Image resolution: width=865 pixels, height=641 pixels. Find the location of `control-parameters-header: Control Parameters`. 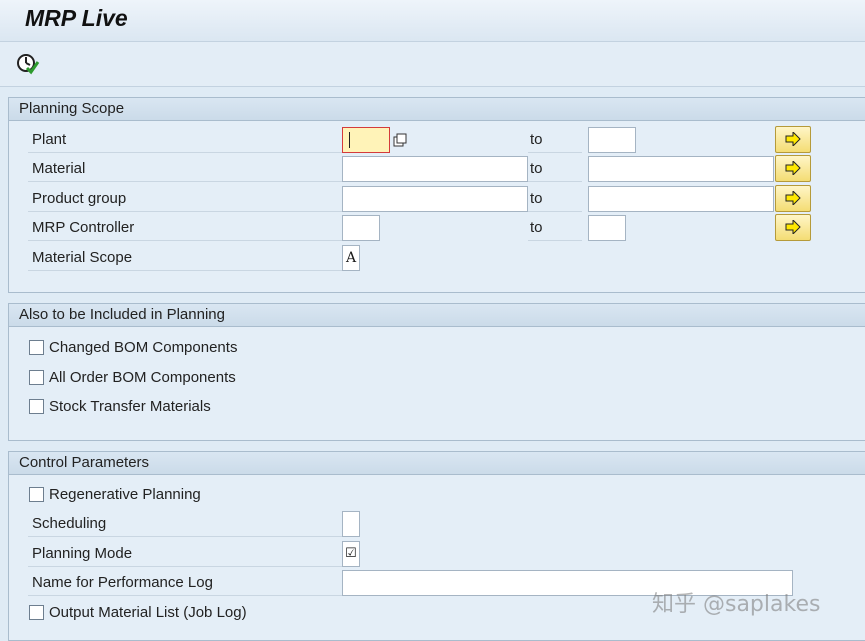

control-parameters-header: Control Parameters is located at coordinates (437, 463).